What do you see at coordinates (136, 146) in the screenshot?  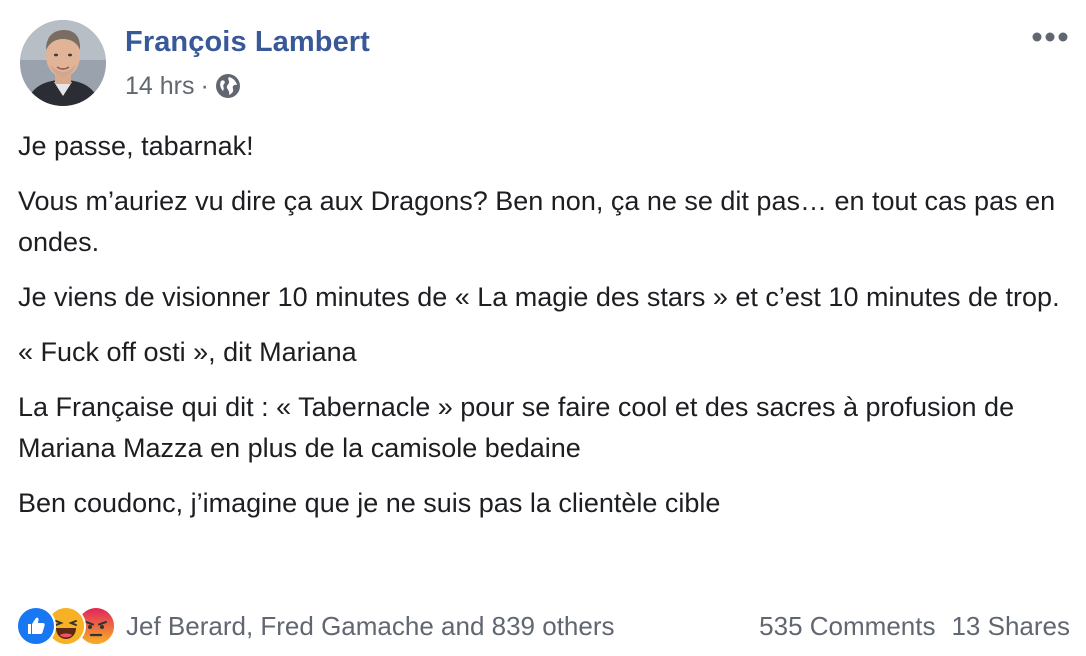 I see `post-paragraph: Je passe, tabarnak!` at bounding box center [136, 146].